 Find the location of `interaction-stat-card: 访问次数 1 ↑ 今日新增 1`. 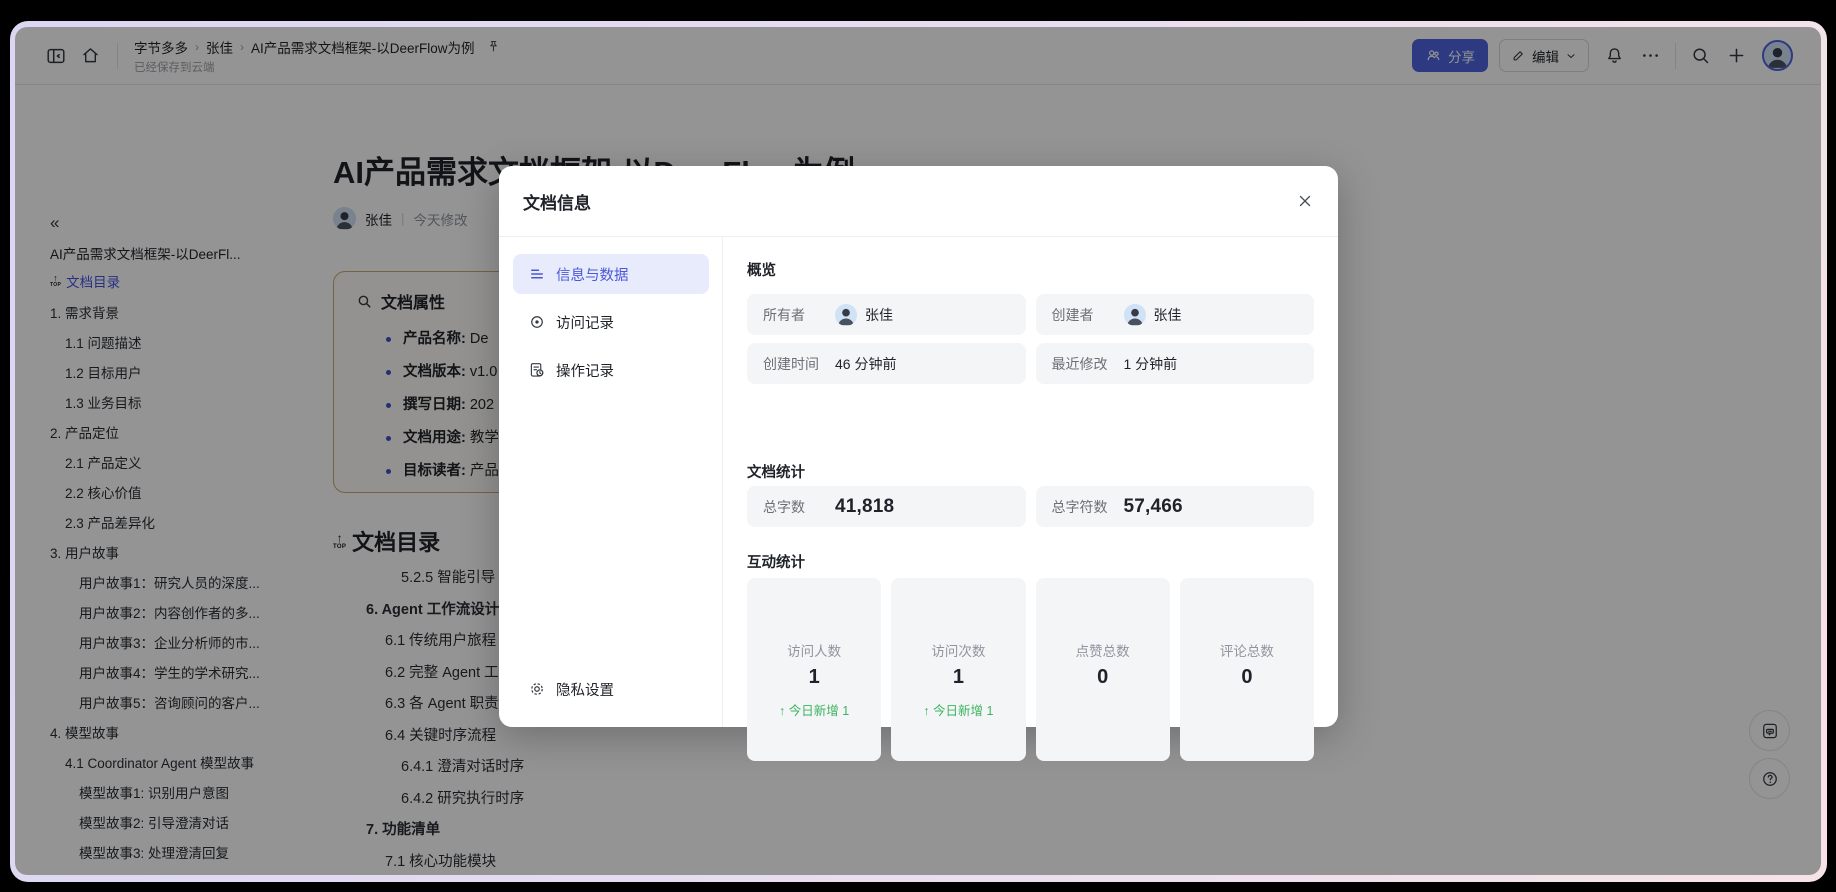

interaction-stat-card: 访问次数 1 ↑ 今日新增 1 is located at coordinates (958, 669).